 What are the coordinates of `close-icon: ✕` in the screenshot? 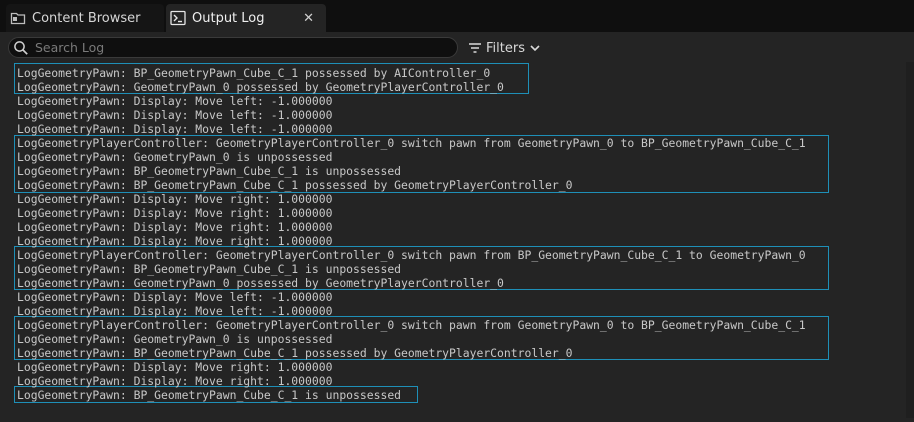 It's located at (308, 18).